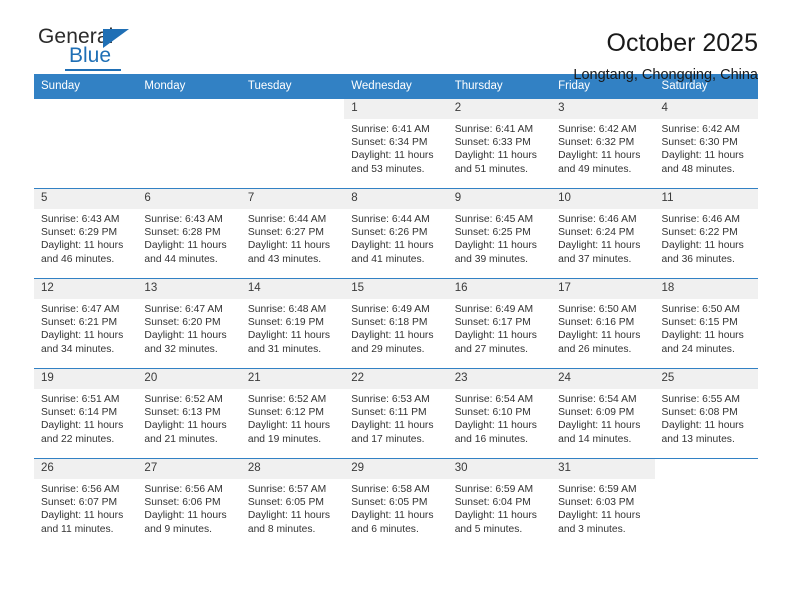  I want to click on day-daylight-text: and 16 minutes., so click(491, 439).